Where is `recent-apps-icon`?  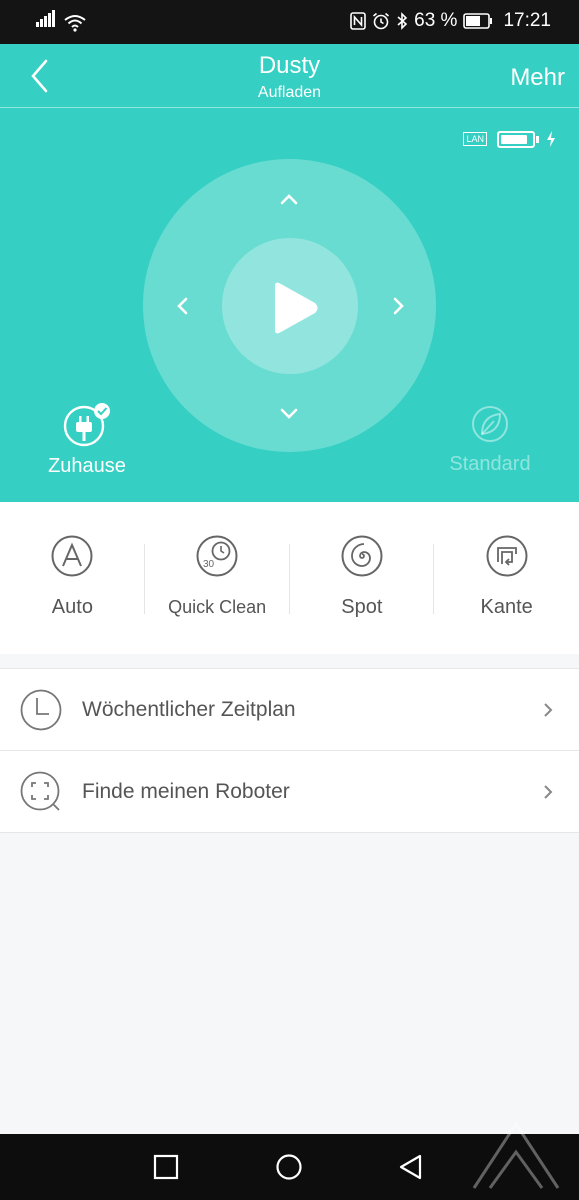
recent-apps-icon is located at coordinates (166, 1167).